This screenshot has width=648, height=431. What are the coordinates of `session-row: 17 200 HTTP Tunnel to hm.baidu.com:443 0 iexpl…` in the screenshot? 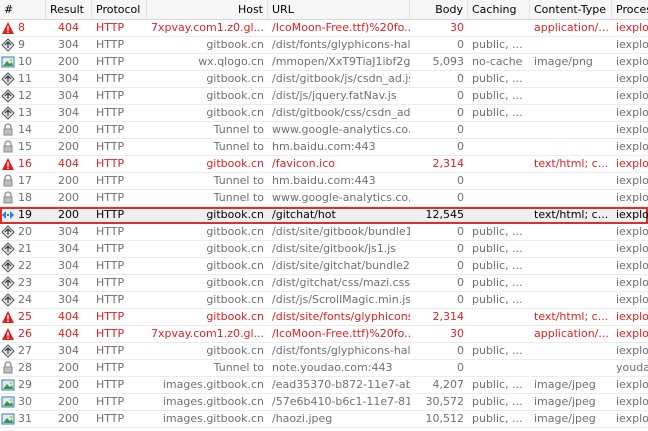 It's located at (324, 181).